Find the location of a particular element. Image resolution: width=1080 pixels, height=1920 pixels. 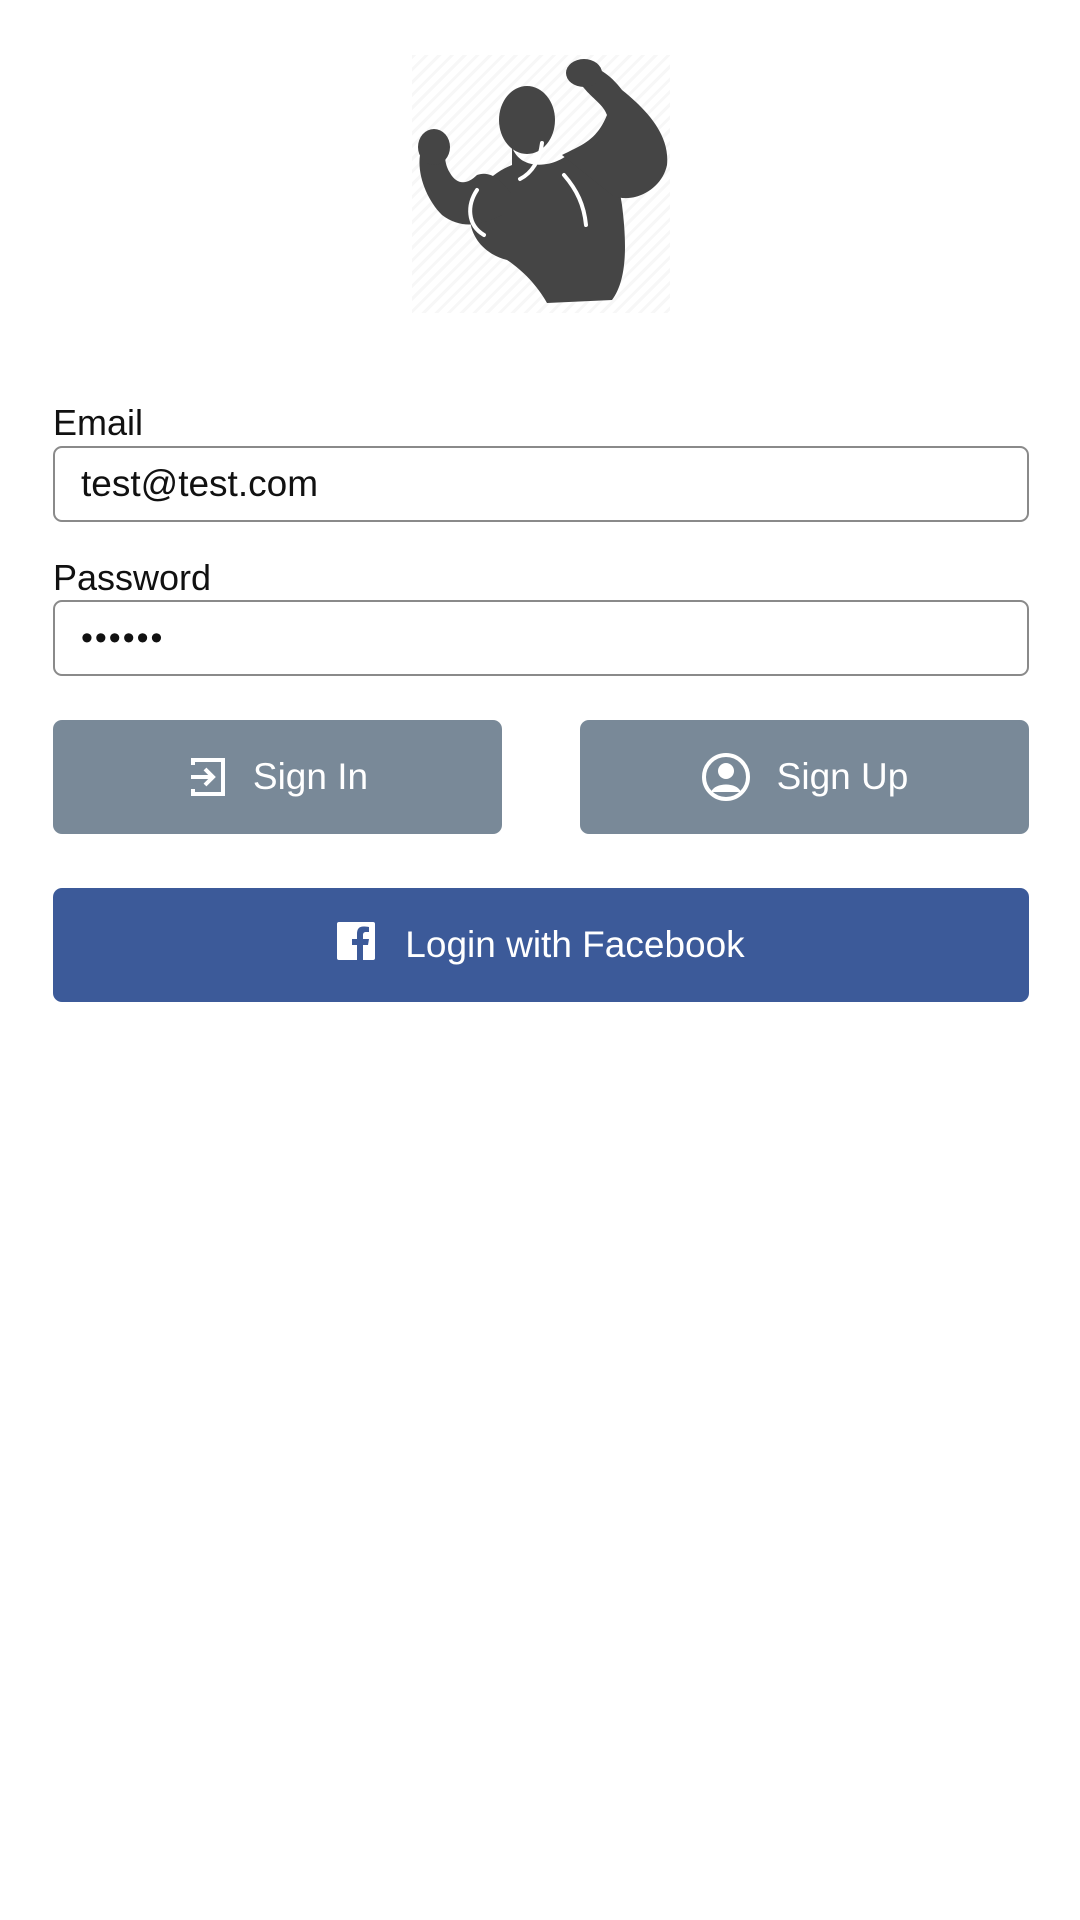

email-input is located at coordinates (541, 484).